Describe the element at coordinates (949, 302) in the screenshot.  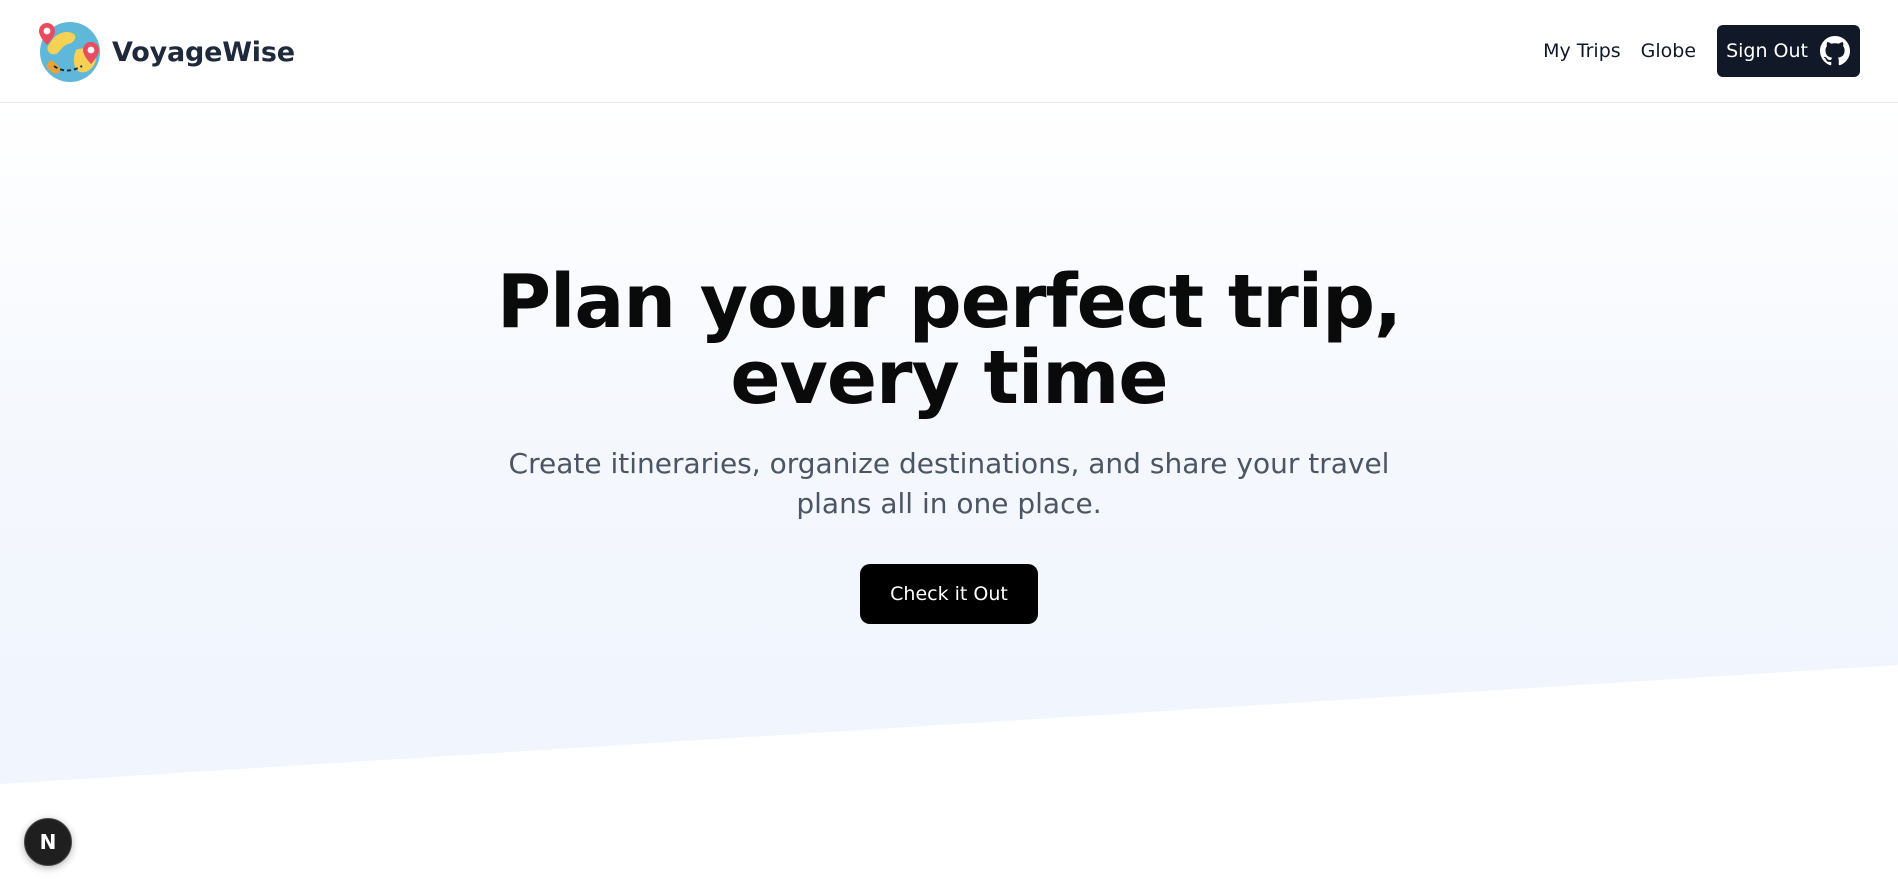
I see `hero-headline-line-1: Plan your perfect trip,` at that location.